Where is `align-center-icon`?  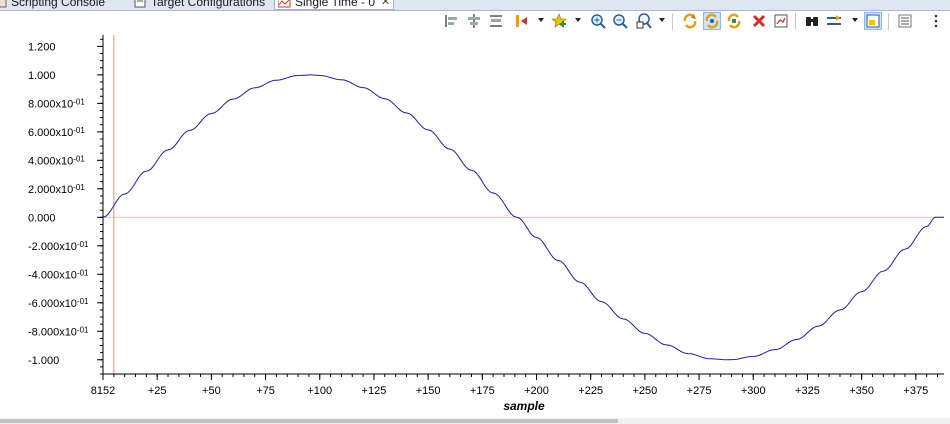 align-center-icon is located at coordinates (474, 21).